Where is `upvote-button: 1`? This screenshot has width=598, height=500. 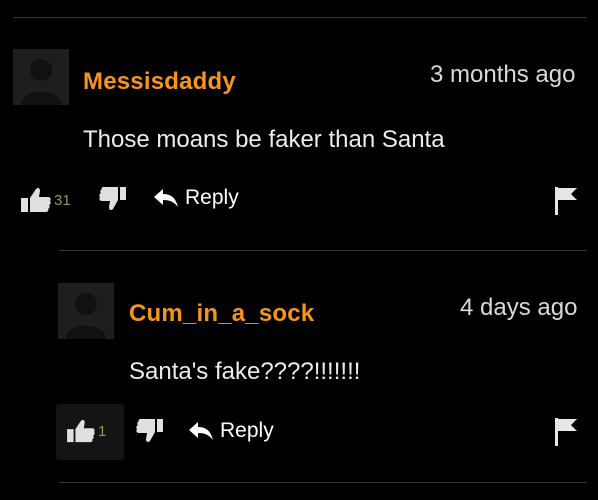
upvote-button: 1 is located at coordinates (86, 431).